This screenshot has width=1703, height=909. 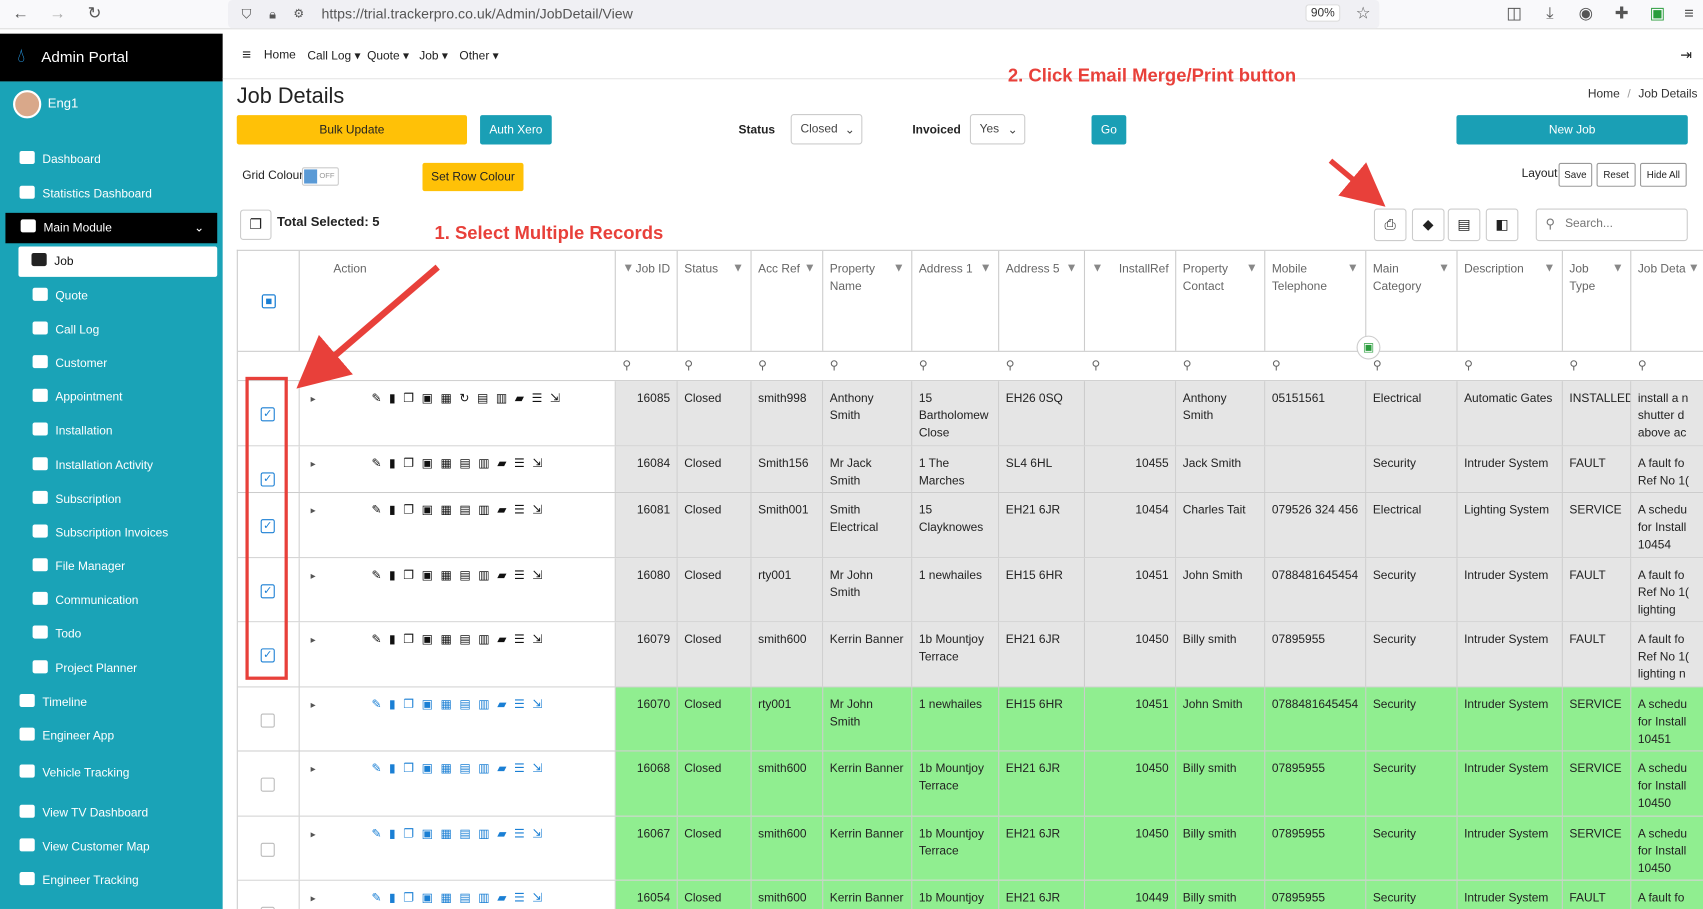 I want to click on menu-icon: ≡, so click(x=1689, y=14).